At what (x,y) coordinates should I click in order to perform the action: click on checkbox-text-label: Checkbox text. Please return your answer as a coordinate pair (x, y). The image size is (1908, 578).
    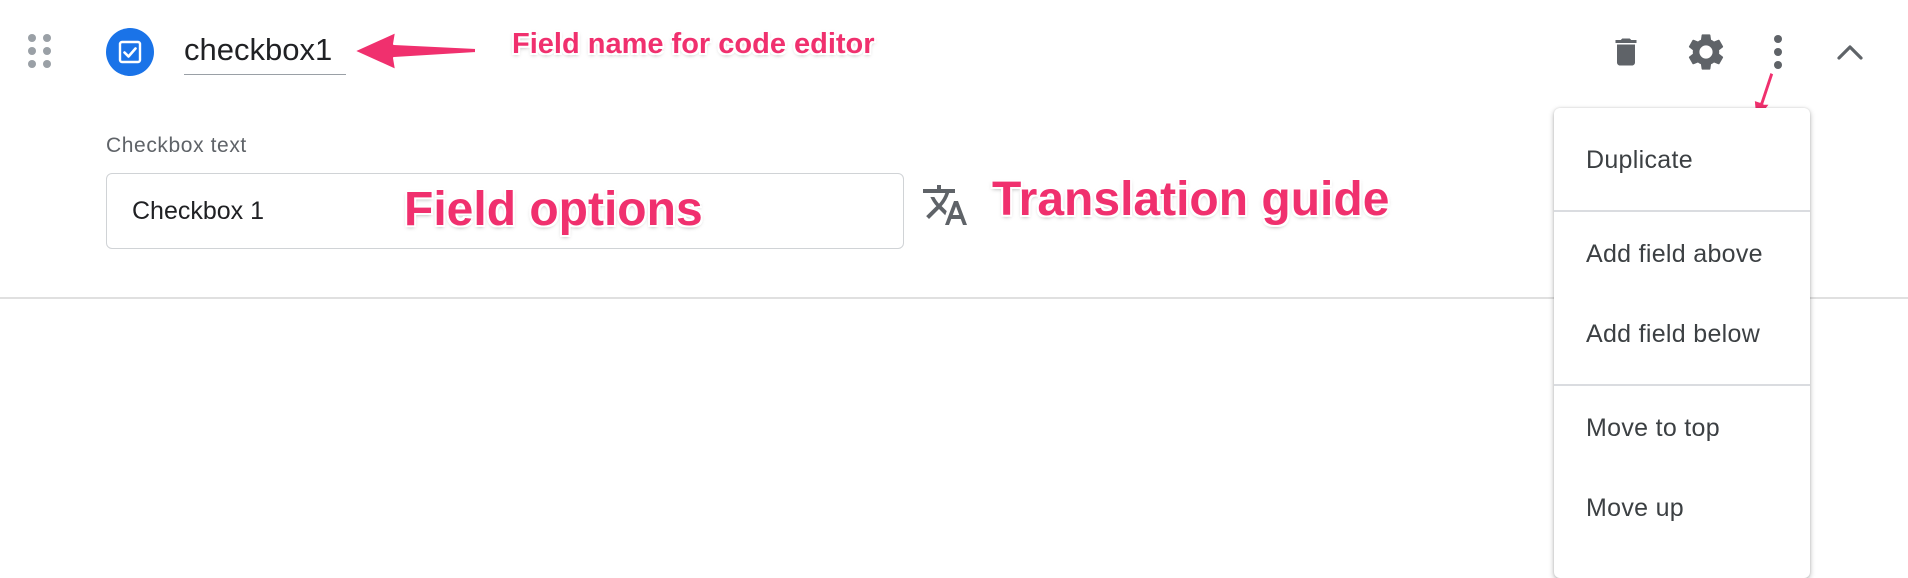
    Looking at the image, I should click on (176, 145).